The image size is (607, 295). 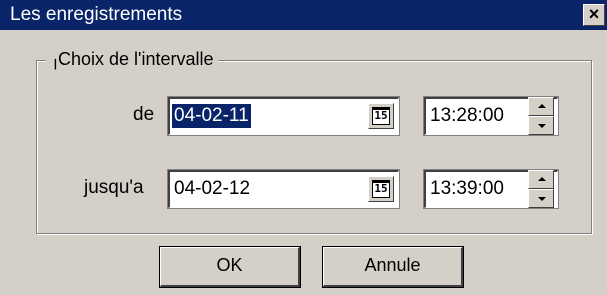 I want to click on to-time-spinner, so click(x=541, y=189).